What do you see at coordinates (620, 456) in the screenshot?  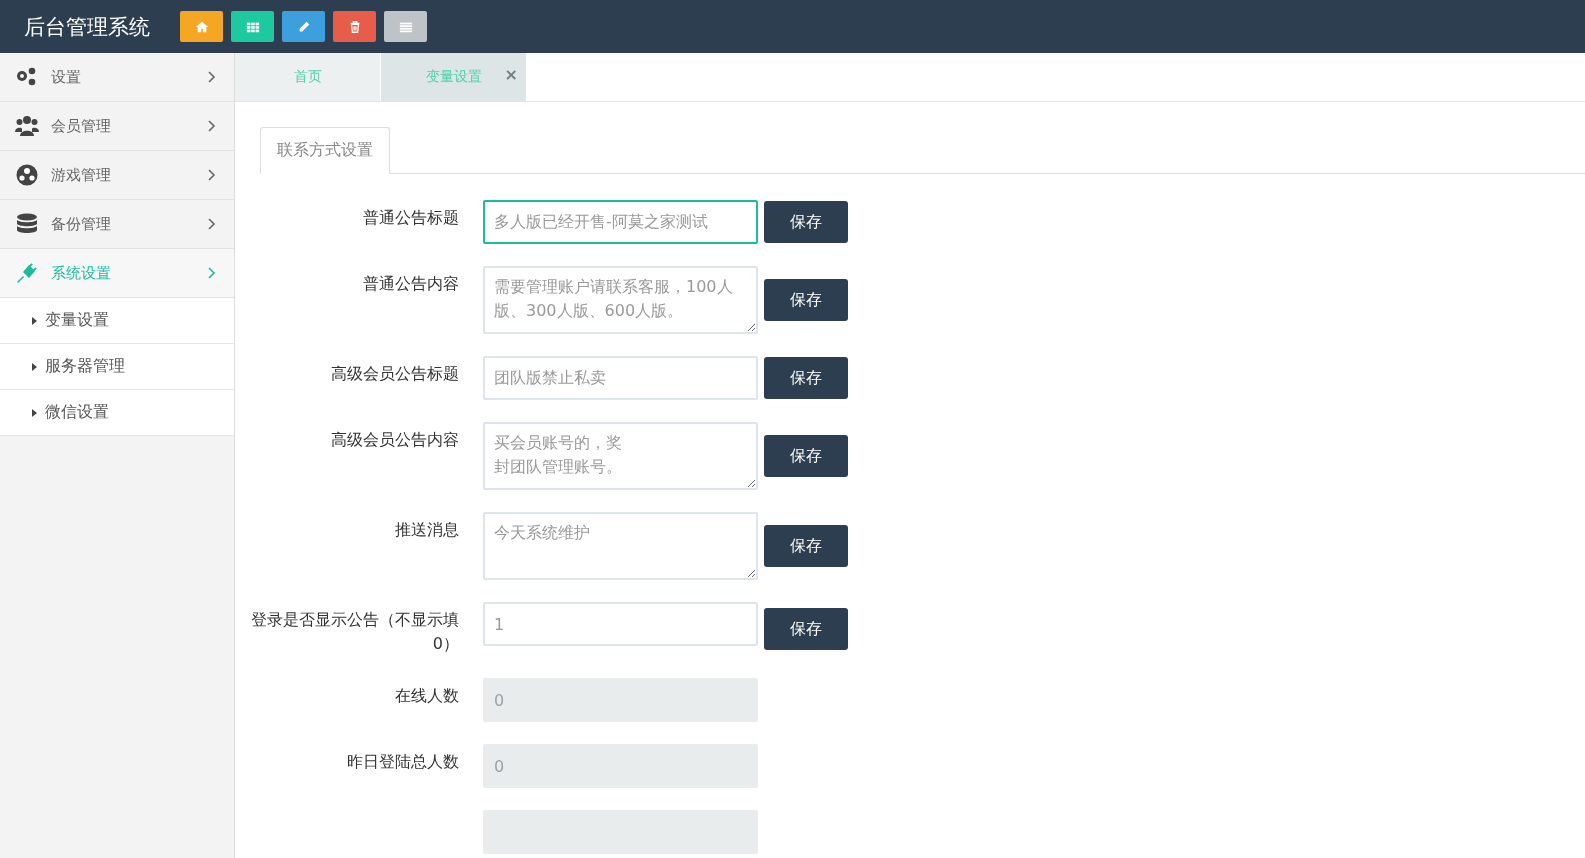 I see `text-area: 买会员账号的，奖 封团队管理账号。` at bounding box center [620, 456].